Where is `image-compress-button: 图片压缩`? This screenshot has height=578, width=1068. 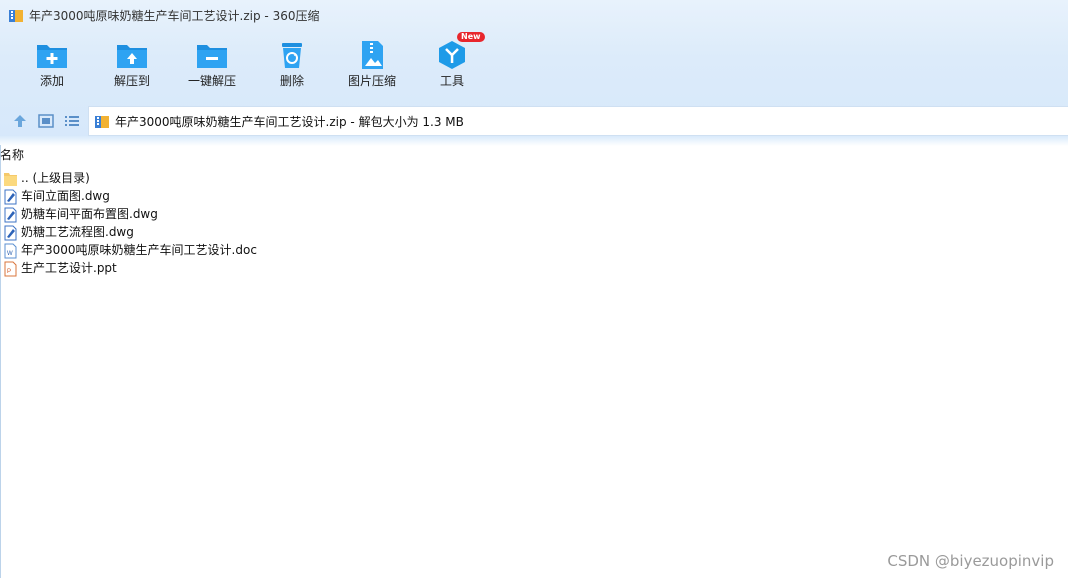 image-compress-button: 图片压缩 is located at coordinates (372, 67).